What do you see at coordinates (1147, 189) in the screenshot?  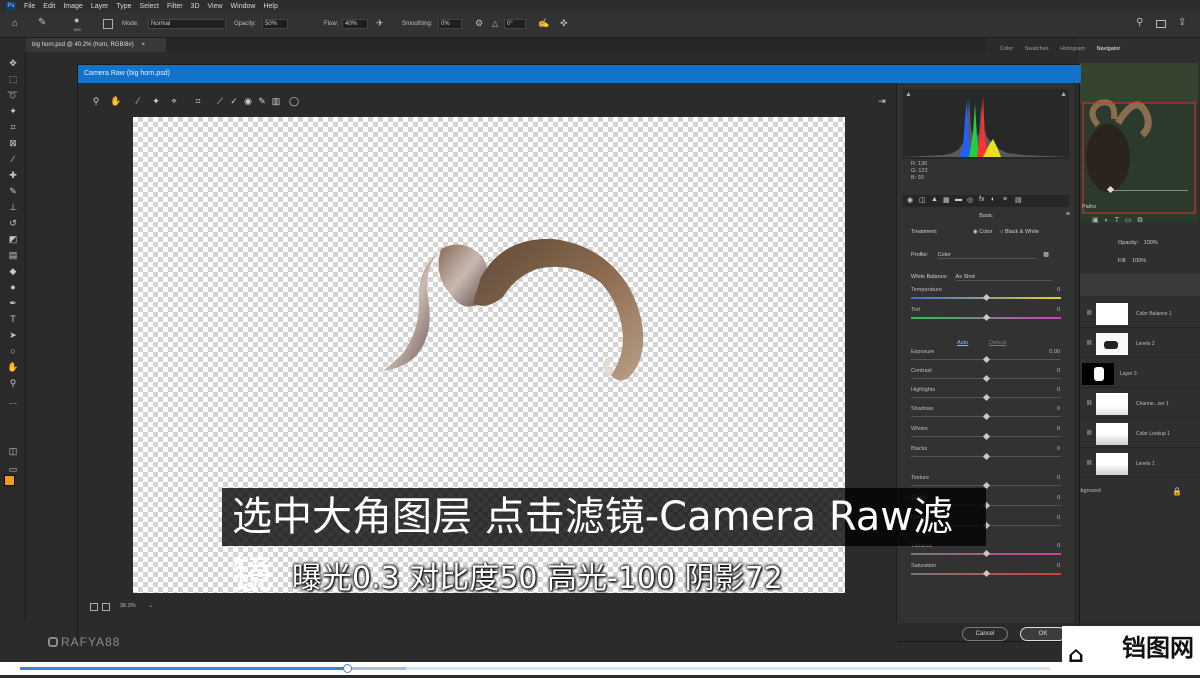 I see `navigator-zoom-slider` at bounding box center [1147, 189].